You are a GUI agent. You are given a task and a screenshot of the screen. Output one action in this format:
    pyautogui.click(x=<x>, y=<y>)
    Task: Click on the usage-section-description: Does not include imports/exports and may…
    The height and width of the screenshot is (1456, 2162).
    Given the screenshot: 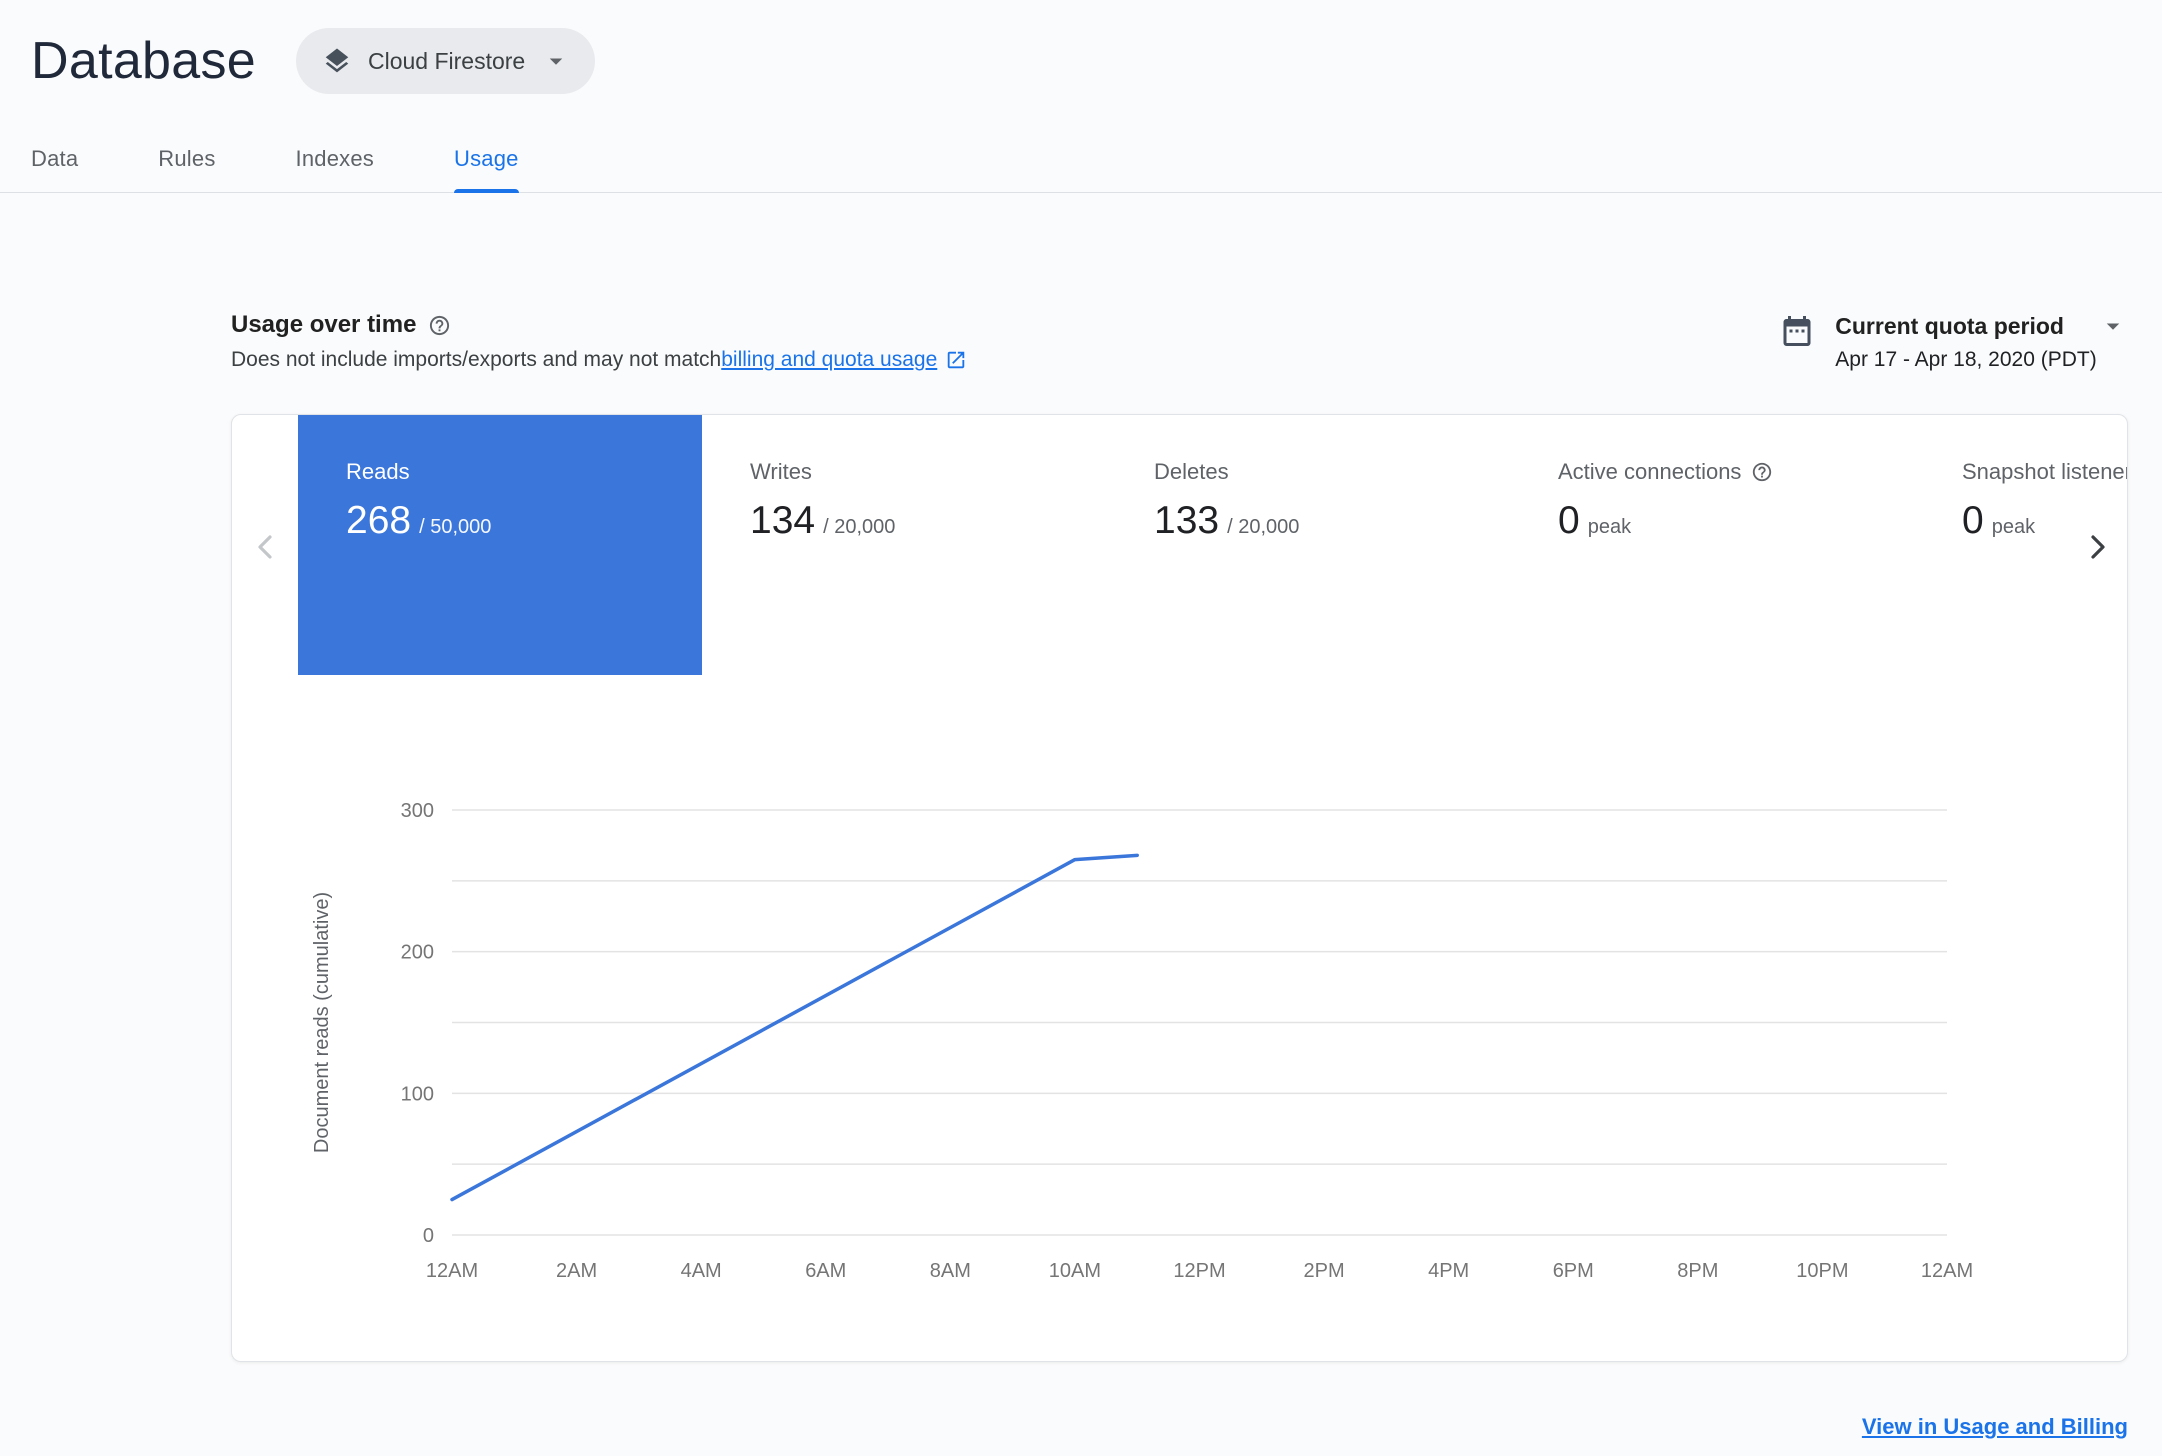 What is the action you would take?
    pyautogui.click(x=599, y=360)
    